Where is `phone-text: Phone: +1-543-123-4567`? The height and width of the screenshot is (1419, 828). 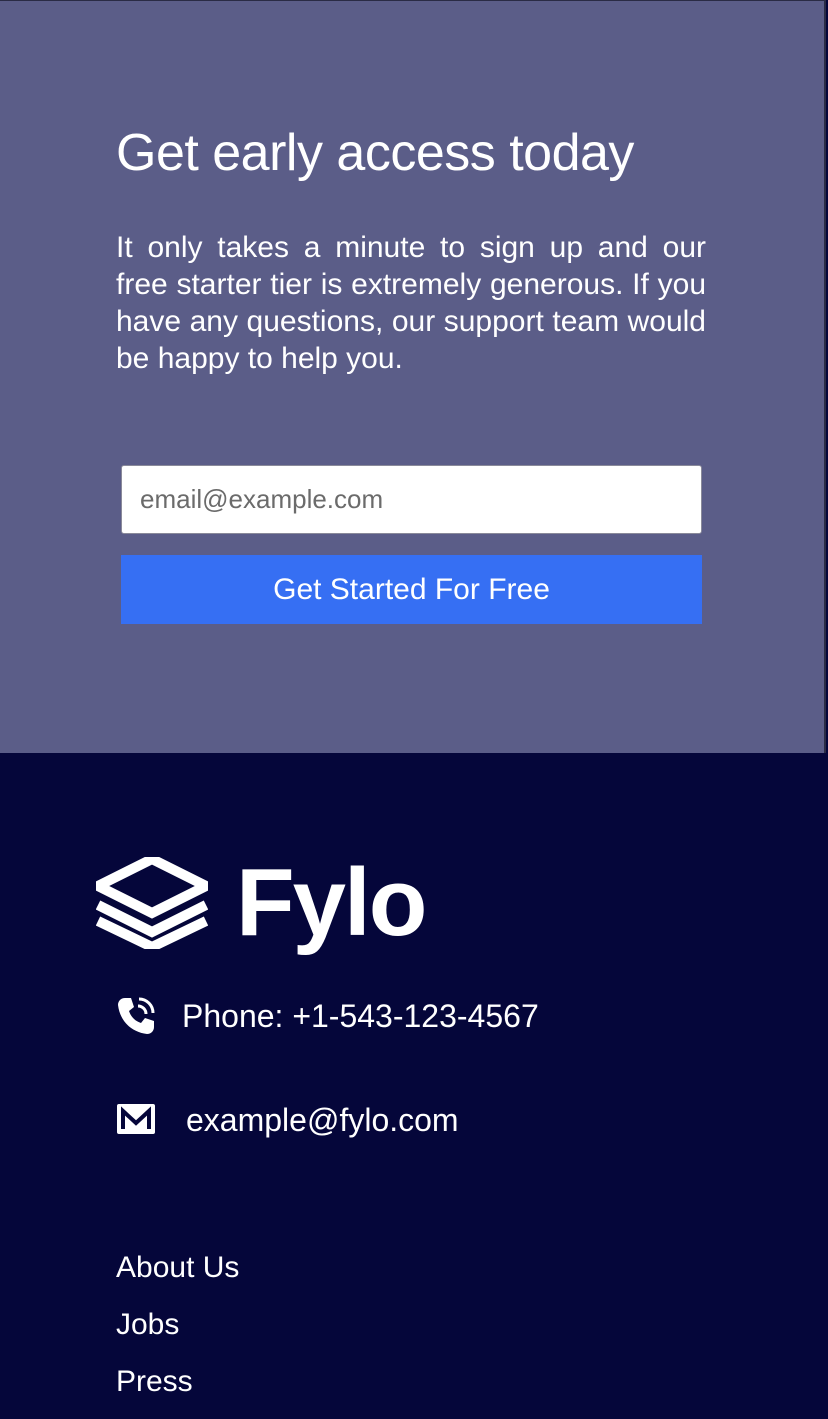 phone-text: Phone: +1-543-123-4567 is located at coordinates (360, 1015).